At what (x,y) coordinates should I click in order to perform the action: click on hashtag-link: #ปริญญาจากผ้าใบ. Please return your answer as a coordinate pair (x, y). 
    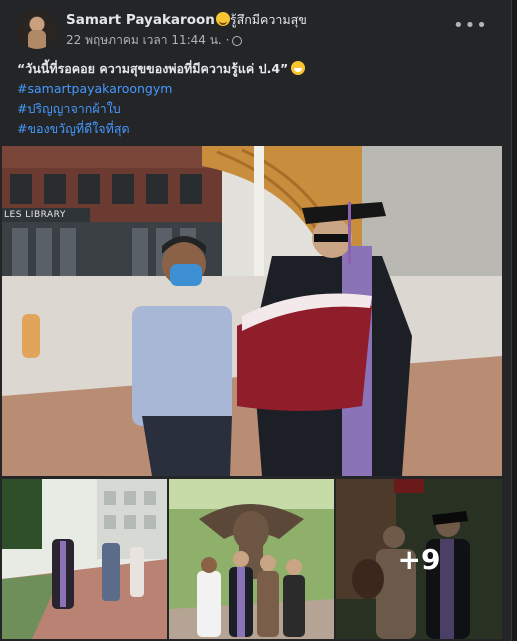
    Looking at the image, I should click on (257, 109).